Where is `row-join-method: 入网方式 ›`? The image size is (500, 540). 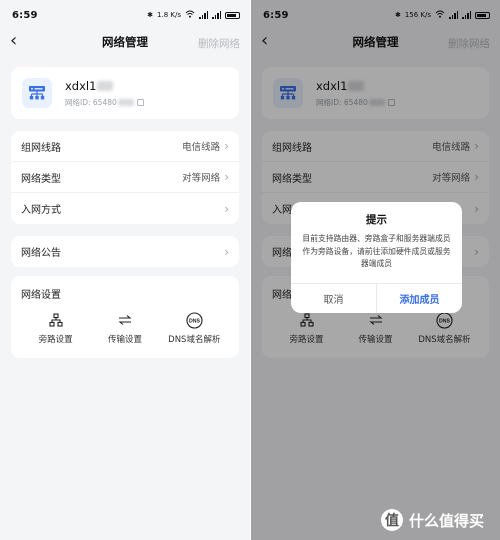 row-join-method: 入网方式 › is located at coordinates (125, 208).